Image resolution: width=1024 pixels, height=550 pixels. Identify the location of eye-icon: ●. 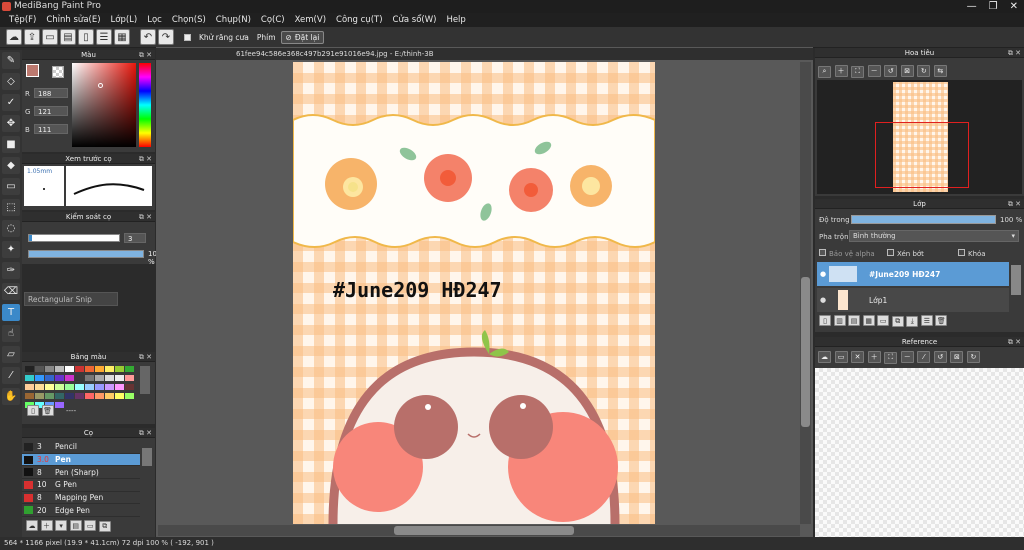
(823, 300).